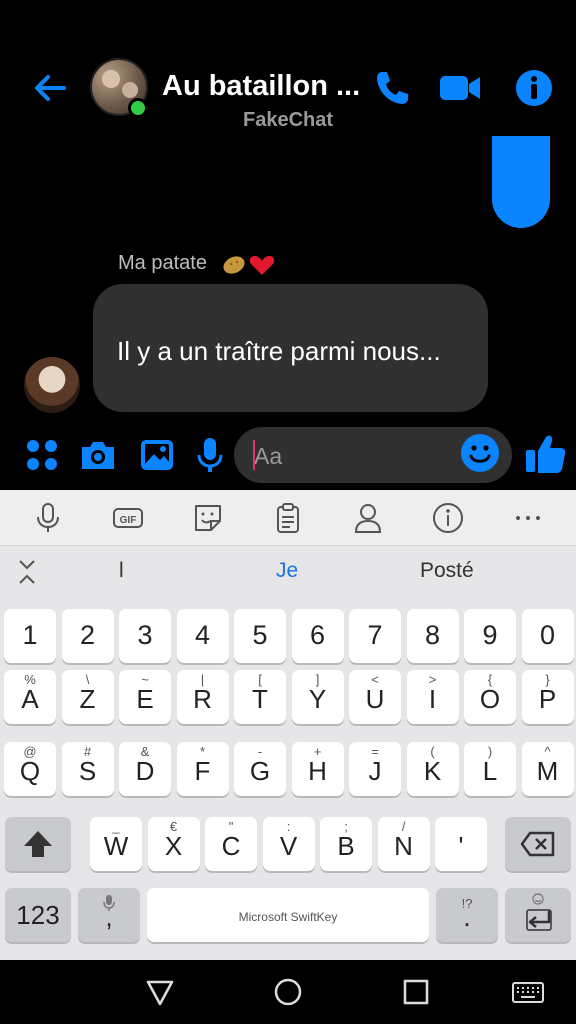 The image size is (576, 1024). Describe the element at coordinates (287, 571) in the screenshot. I see `suggestion-center: Je` at that location.